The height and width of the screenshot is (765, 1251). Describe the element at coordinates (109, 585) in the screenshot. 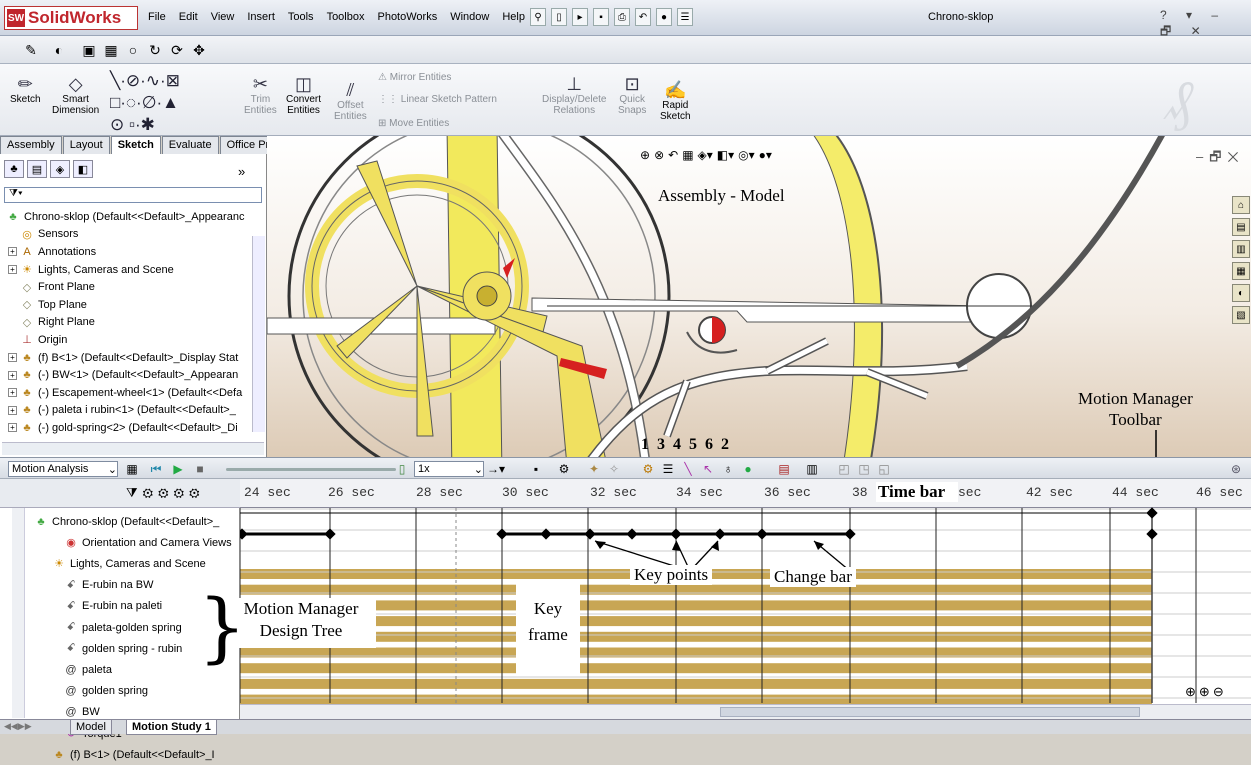

I see `motion-tree-item: ꗃ E-rubin na BW` at that location.